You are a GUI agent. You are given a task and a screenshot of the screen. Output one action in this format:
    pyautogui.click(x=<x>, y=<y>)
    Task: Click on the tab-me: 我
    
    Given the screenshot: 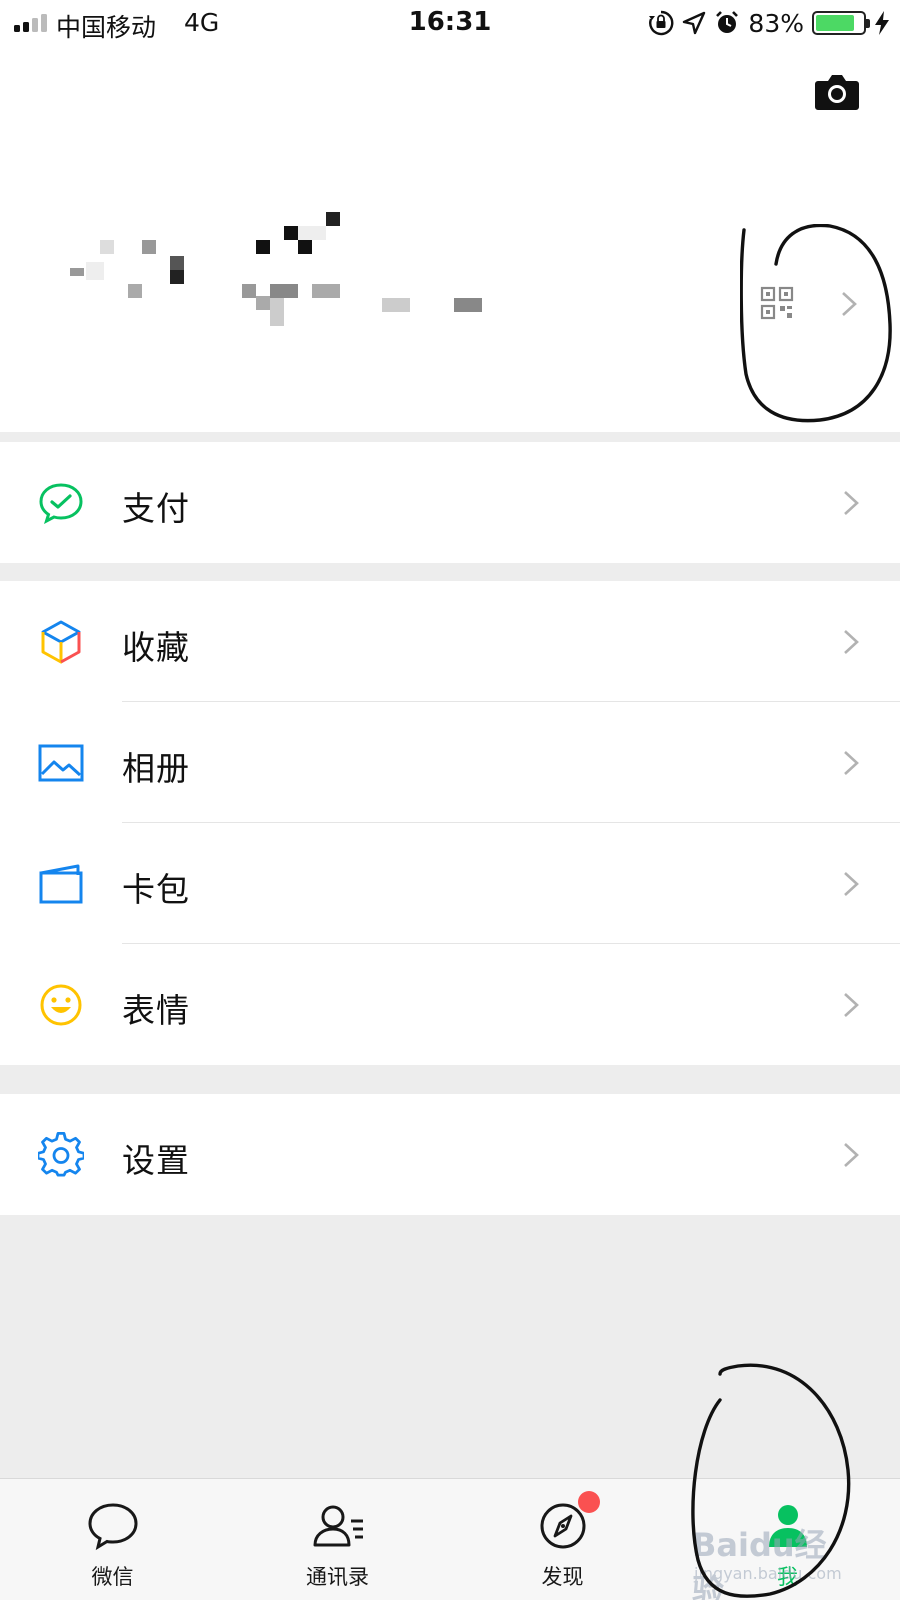 What is the action you would take?
    pyautogui.click(x=787, y=1539)
    